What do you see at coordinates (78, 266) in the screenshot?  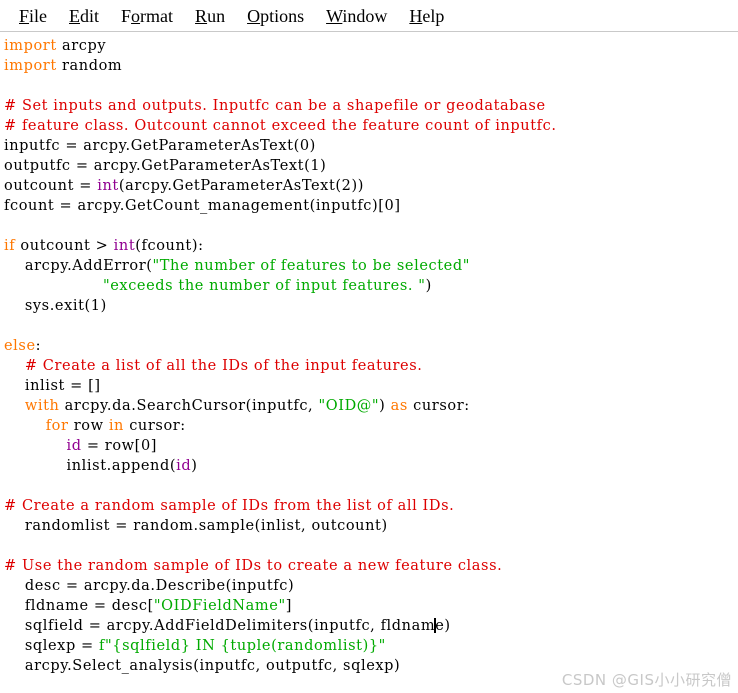 I see `code-token-n: arcpy.AddError(` at bounding box center [78, 266].